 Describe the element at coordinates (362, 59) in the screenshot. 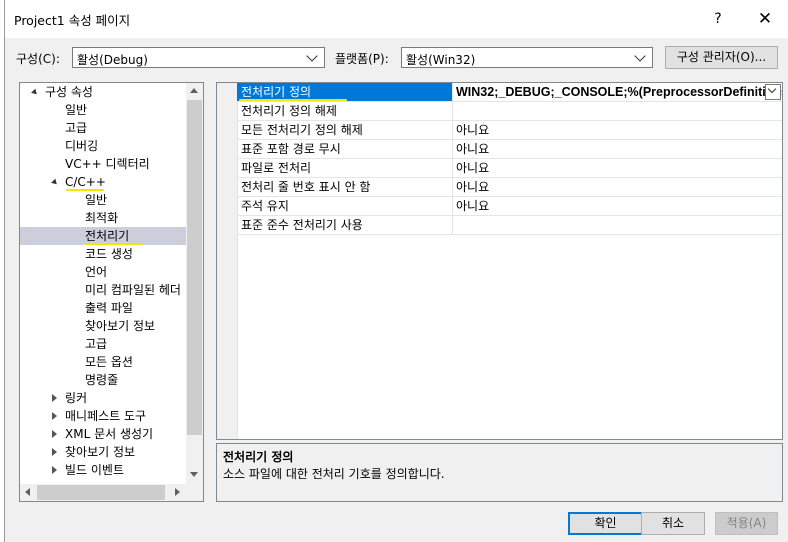

I see `platform-label: 플랫폼(P):` at that location.